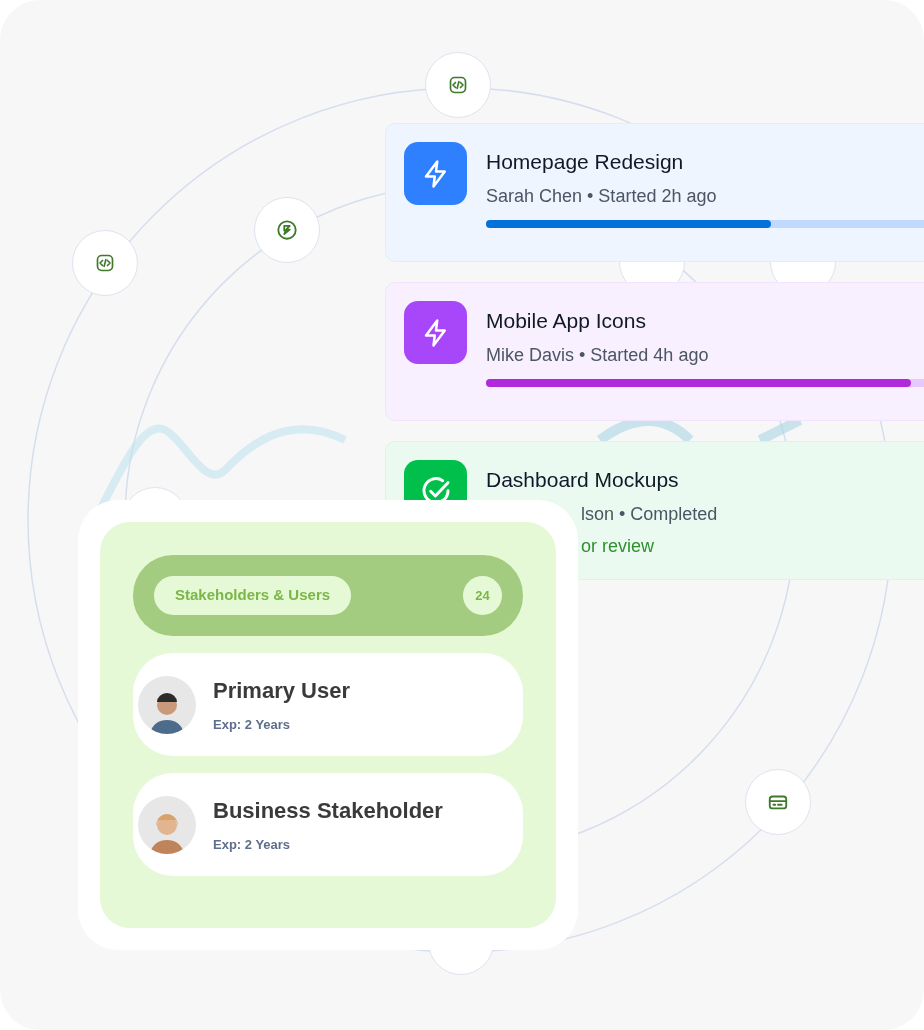  I want to click on project-subtitle: Sarah Chen • Started 2h ago, so click(601, 196).